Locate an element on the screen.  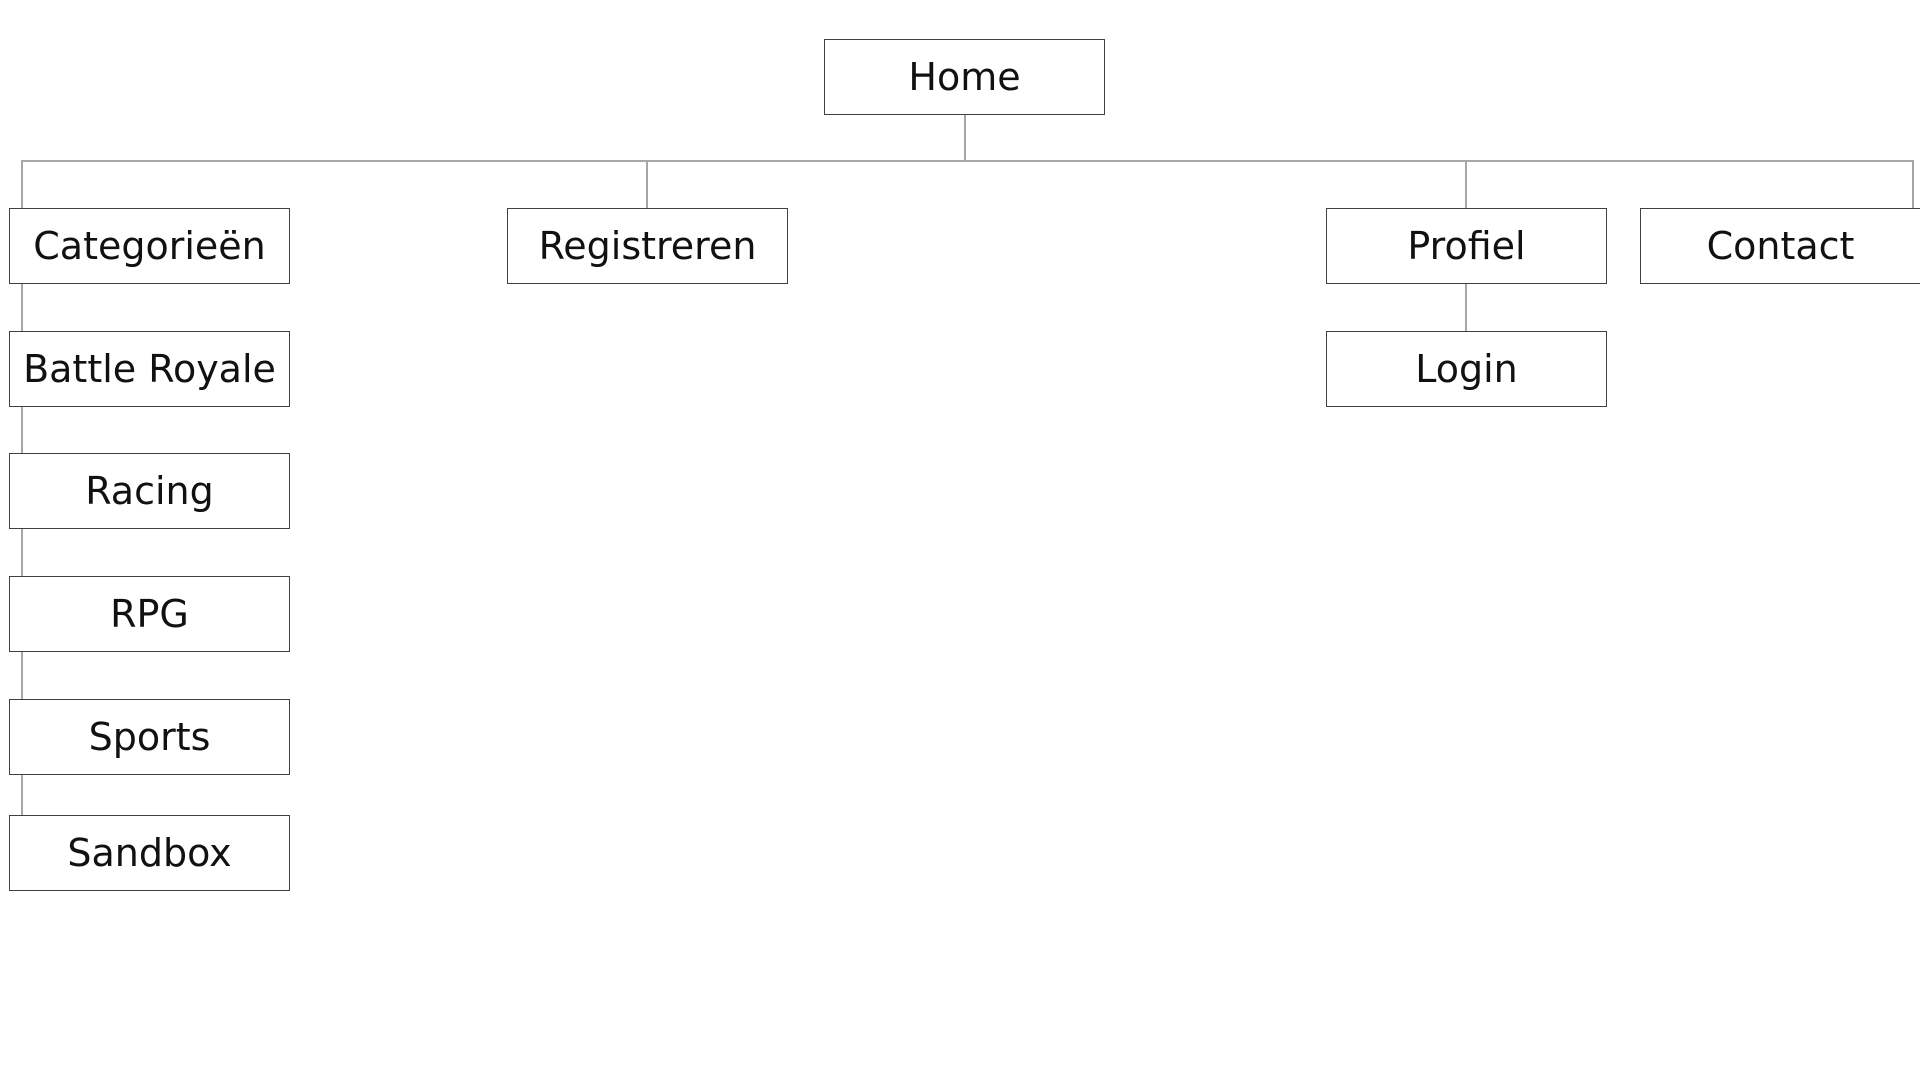
node-rpg: RPG is located at coordinates (149, 614).